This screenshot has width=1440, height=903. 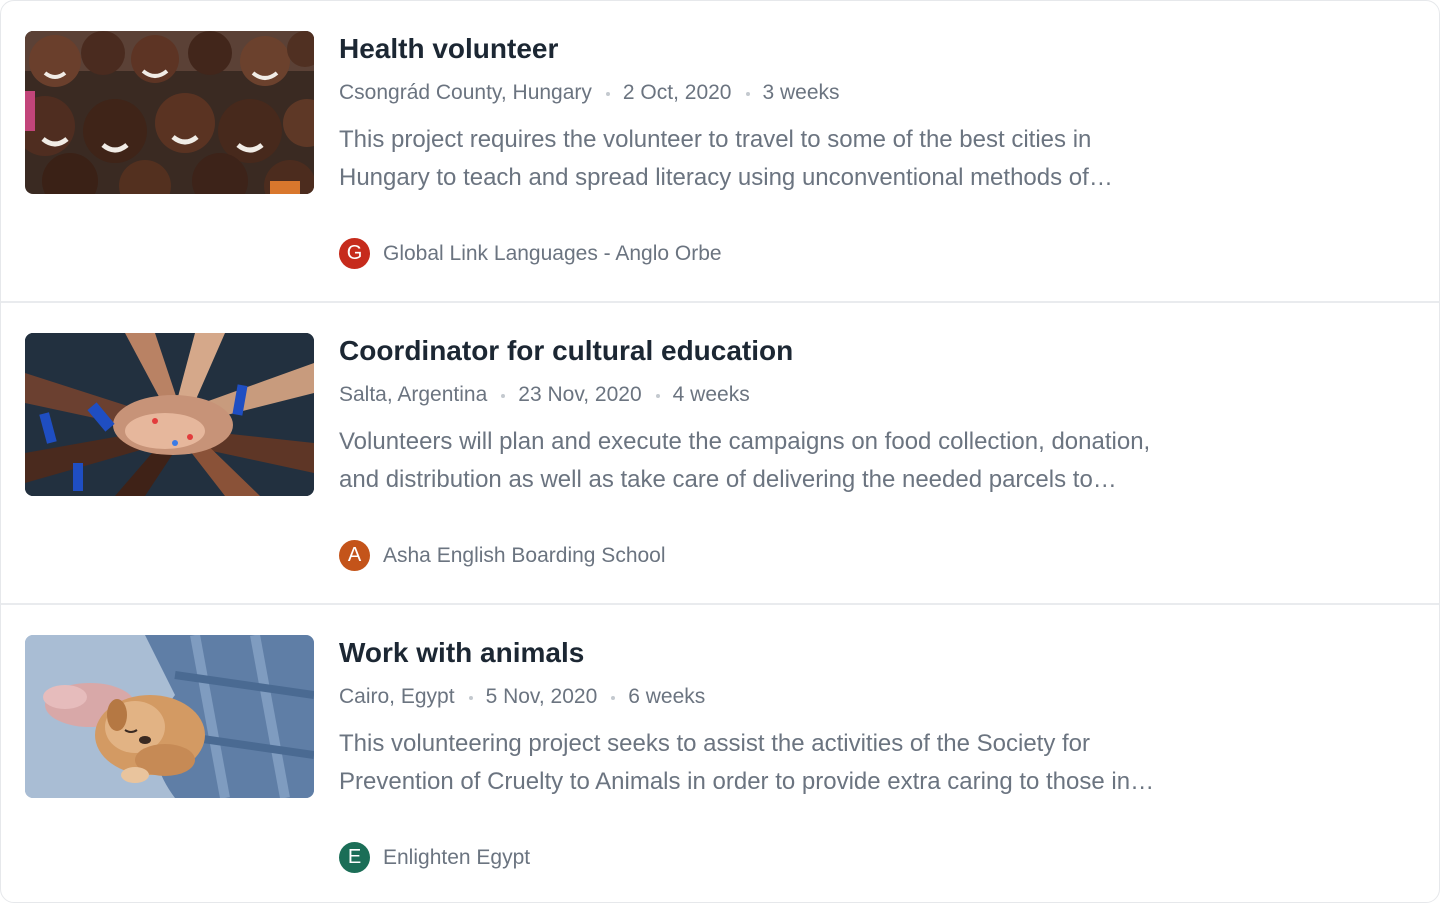 What do you see at coordinates (754, 351) in the screenshot?
I see `listing-title: Coordinator for cultural education` at bounding box center [754, 351].